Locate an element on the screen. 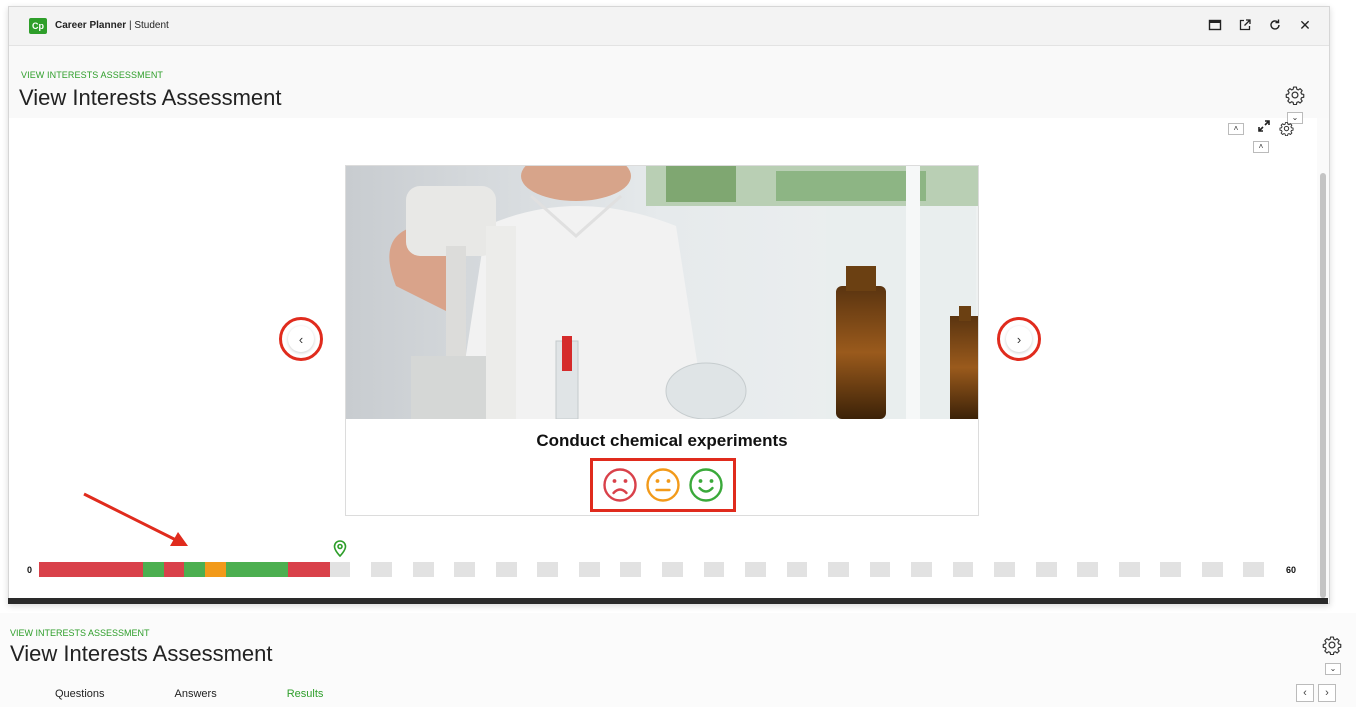 The image size is (1356, 707). popout-icon is located at coordinates (1245, 25).